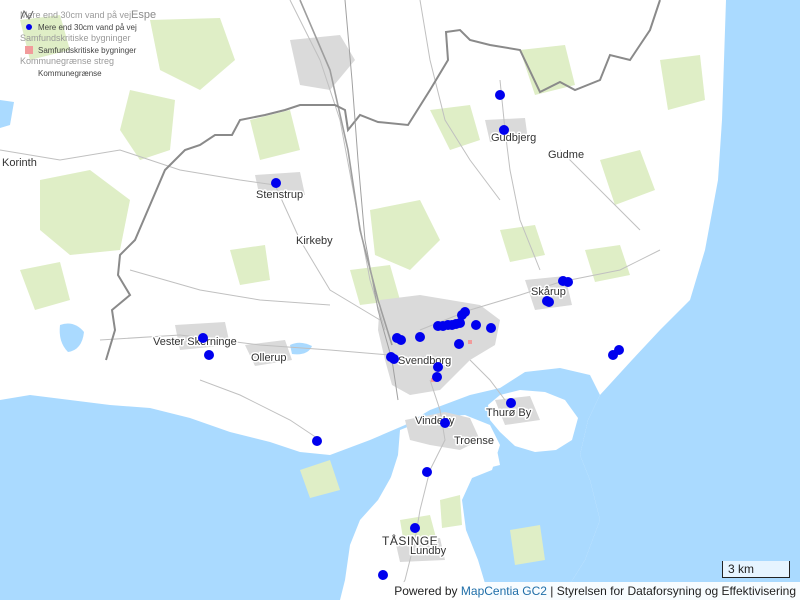  Describe the element at coordinates (76, 15) in the screenshot. I see `legend-layer-title: Mere end 30cm vand på vej` at that location.